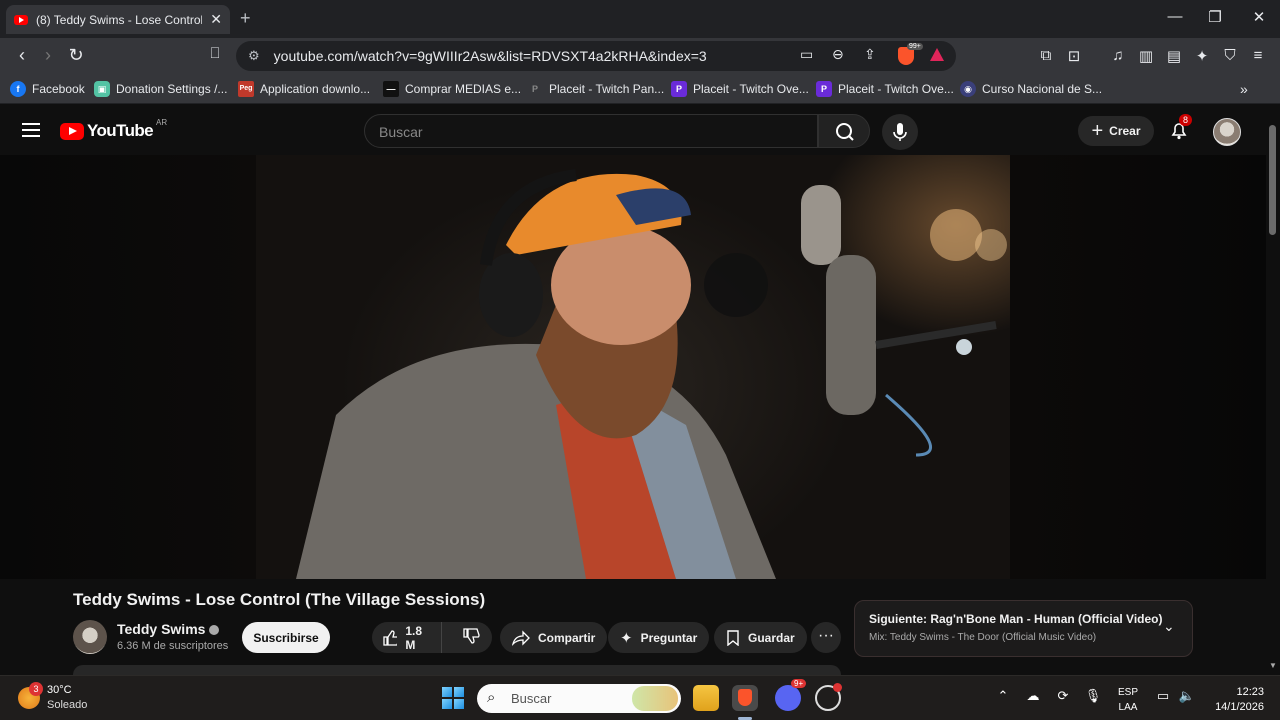  Describe the element at coordinates (844, 131) in the screenshot. I see `search-button` at that location.